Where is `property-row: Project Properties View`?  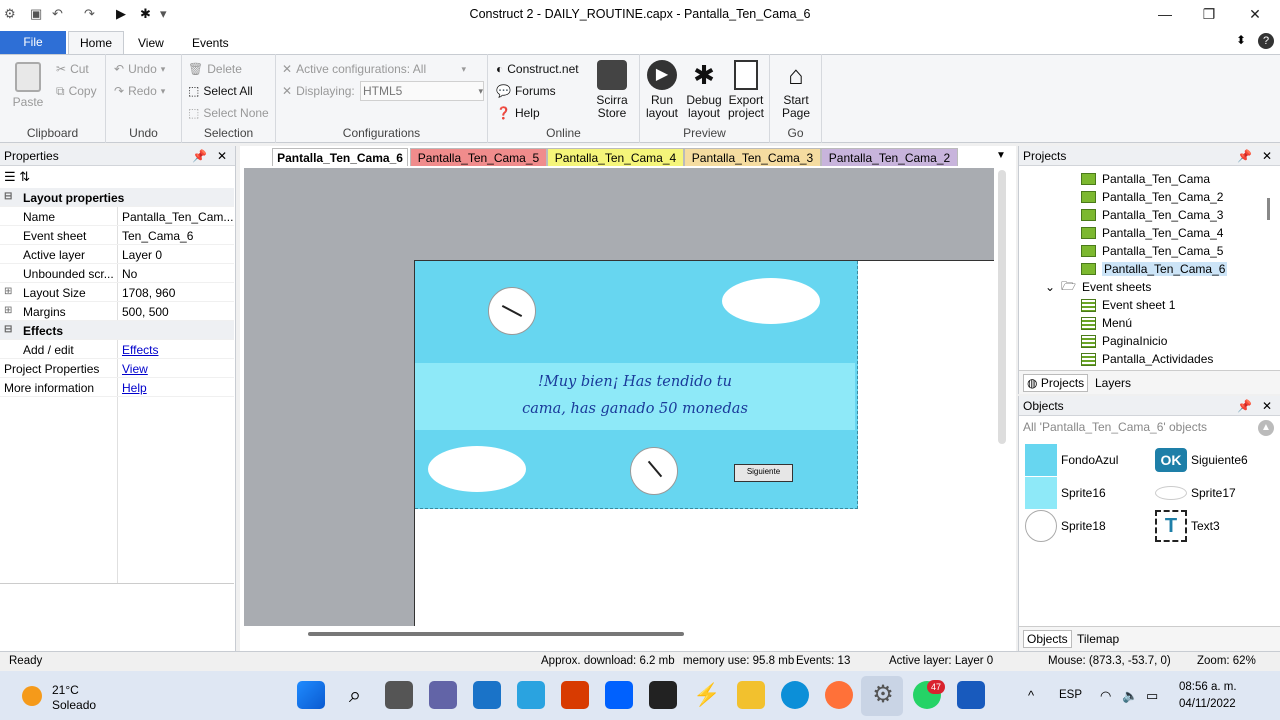 property-row: Project Properties View is located at coordinates (117, 368).